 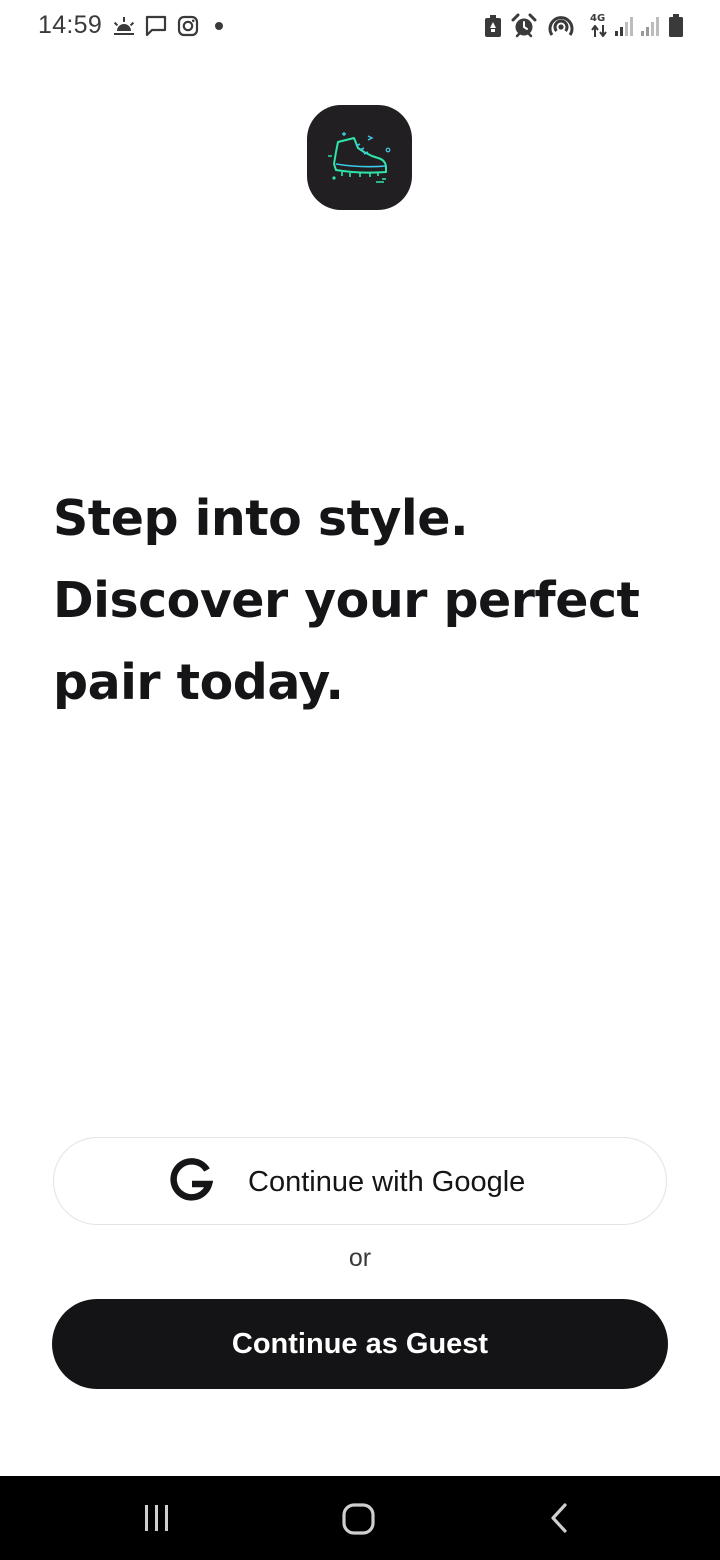 I want to click on message-icon, so click(x=156, y=26).